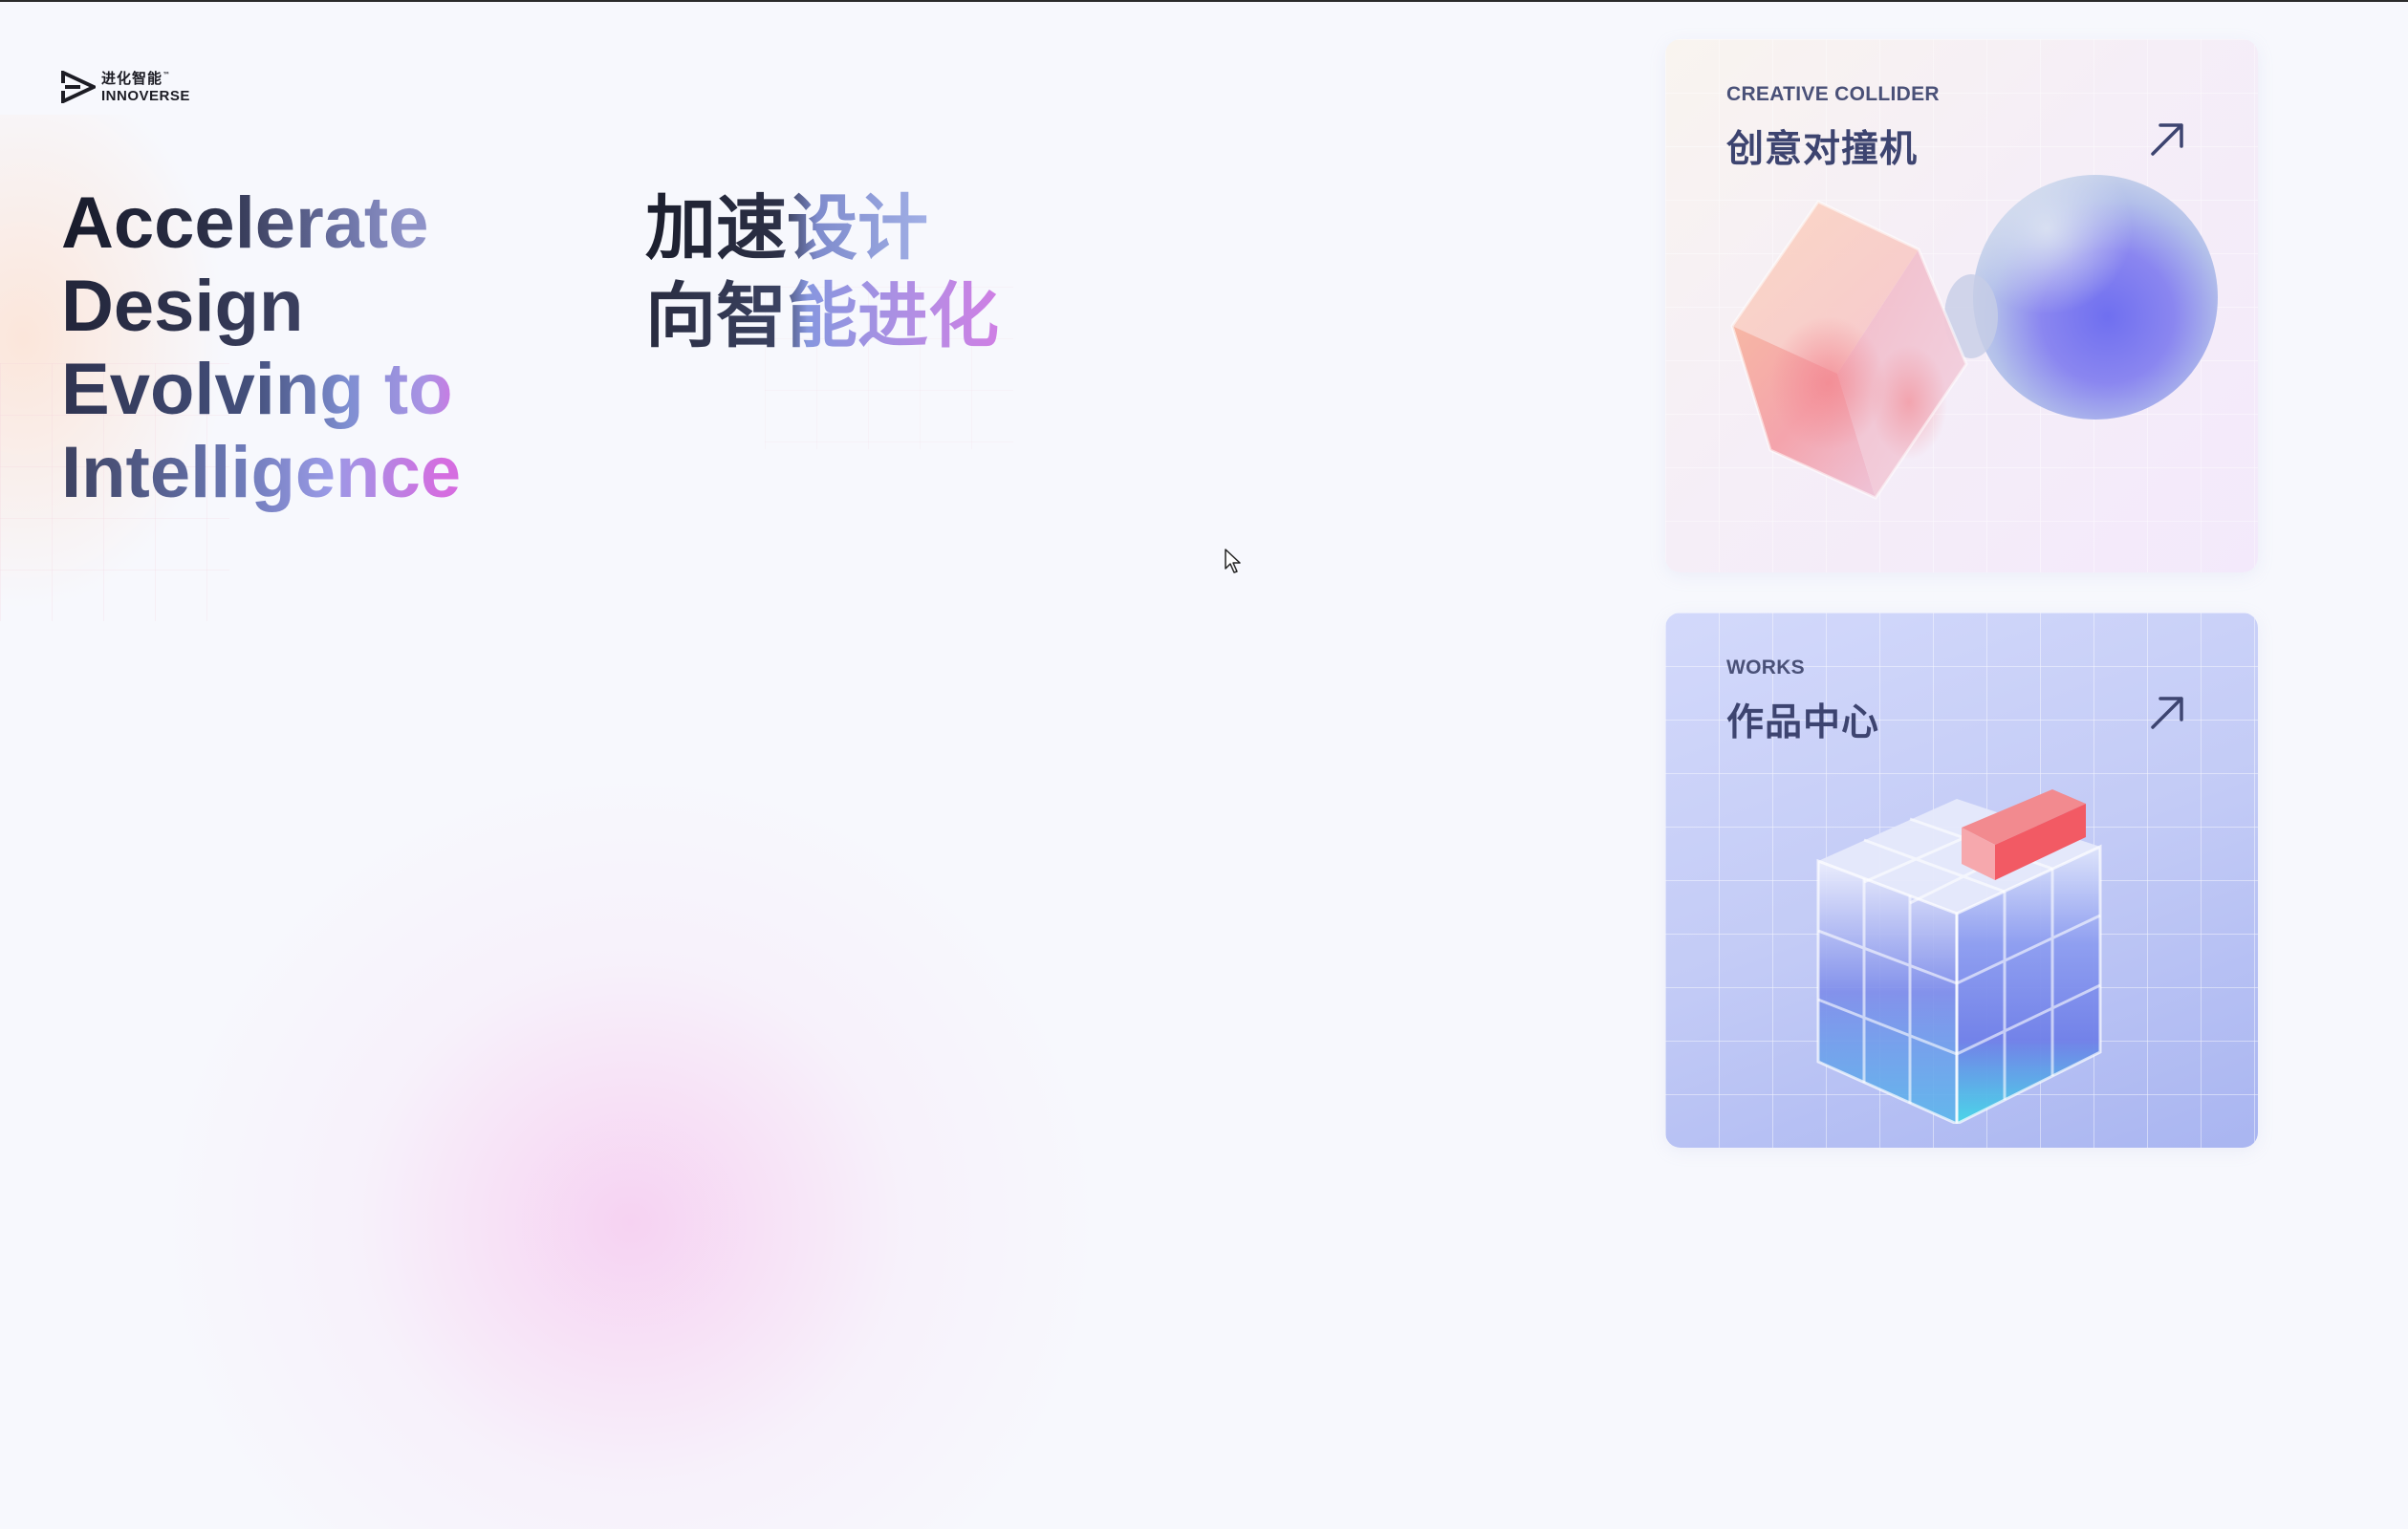  Describe the element at coordinates (1822, 149) in the screenshot. I see `card-title: 创意对撞机` at that location.